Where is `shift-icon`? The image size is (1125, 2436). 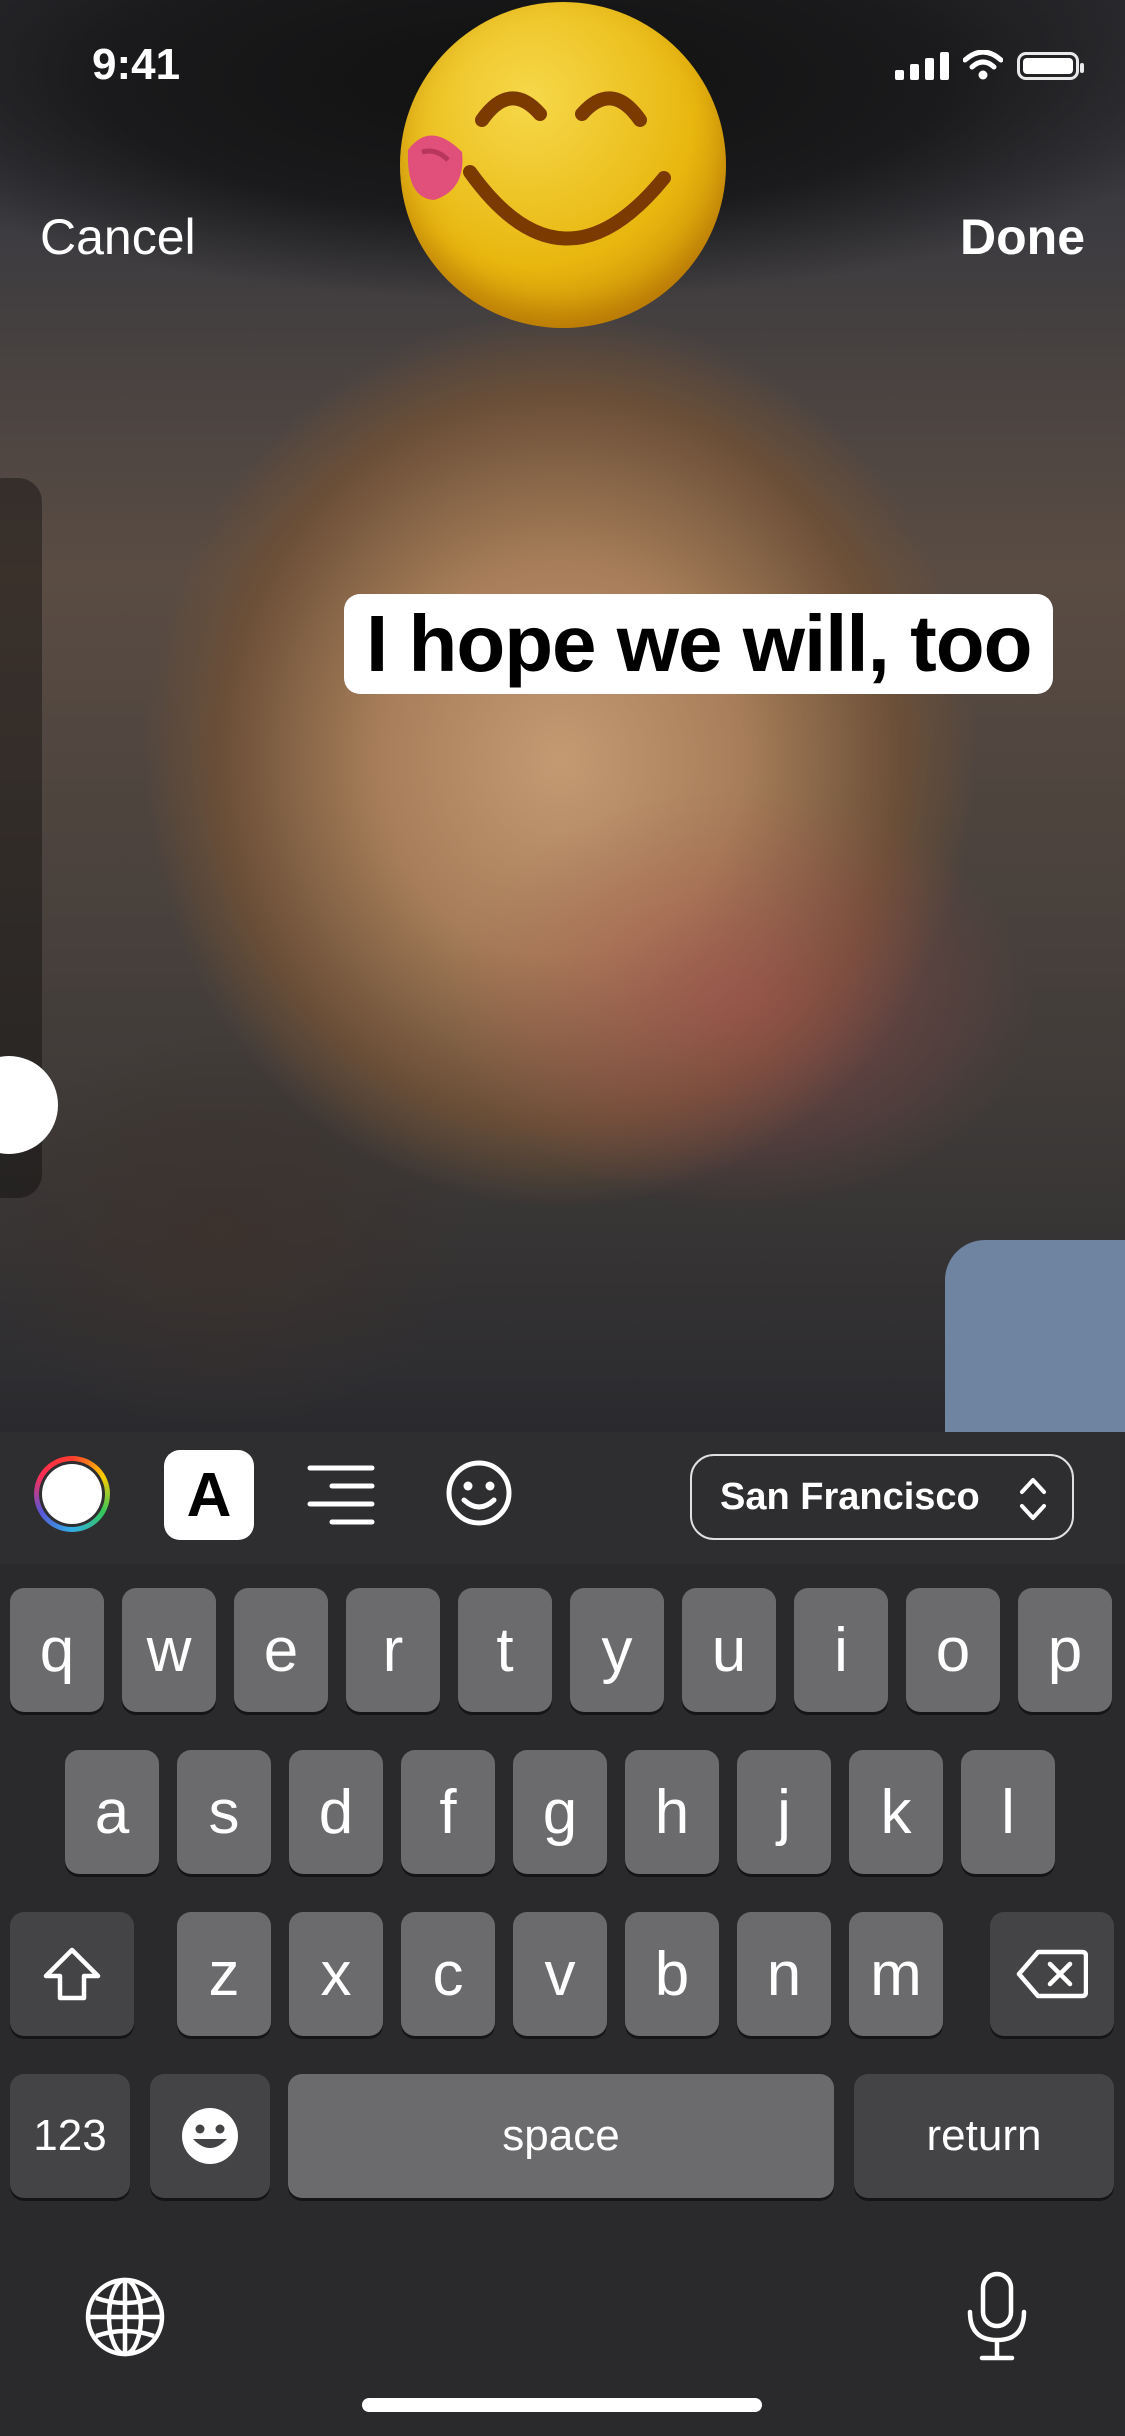 shift-icon is located at coordinates (72, 1974).